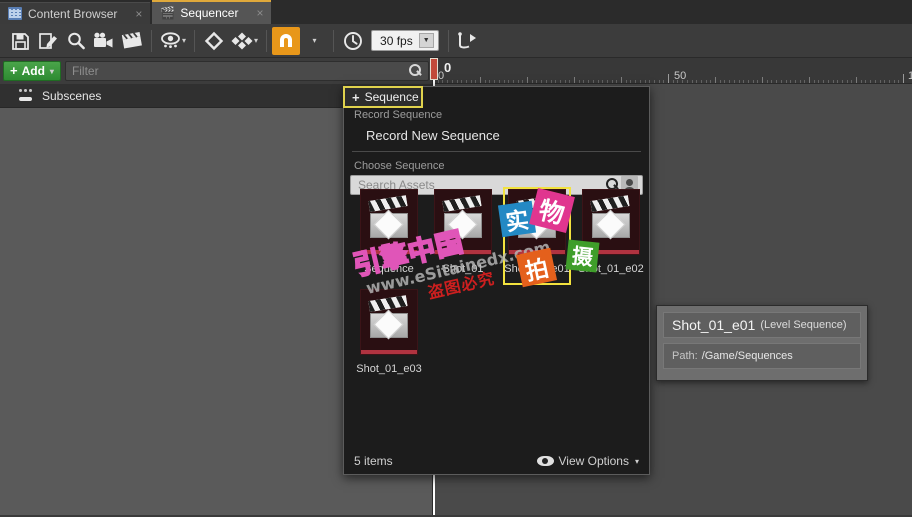 The image size is (912, 517). Describe the element at coordinates (389, 239) in the screenshot. I see `asset-item: Sequence` at that location.